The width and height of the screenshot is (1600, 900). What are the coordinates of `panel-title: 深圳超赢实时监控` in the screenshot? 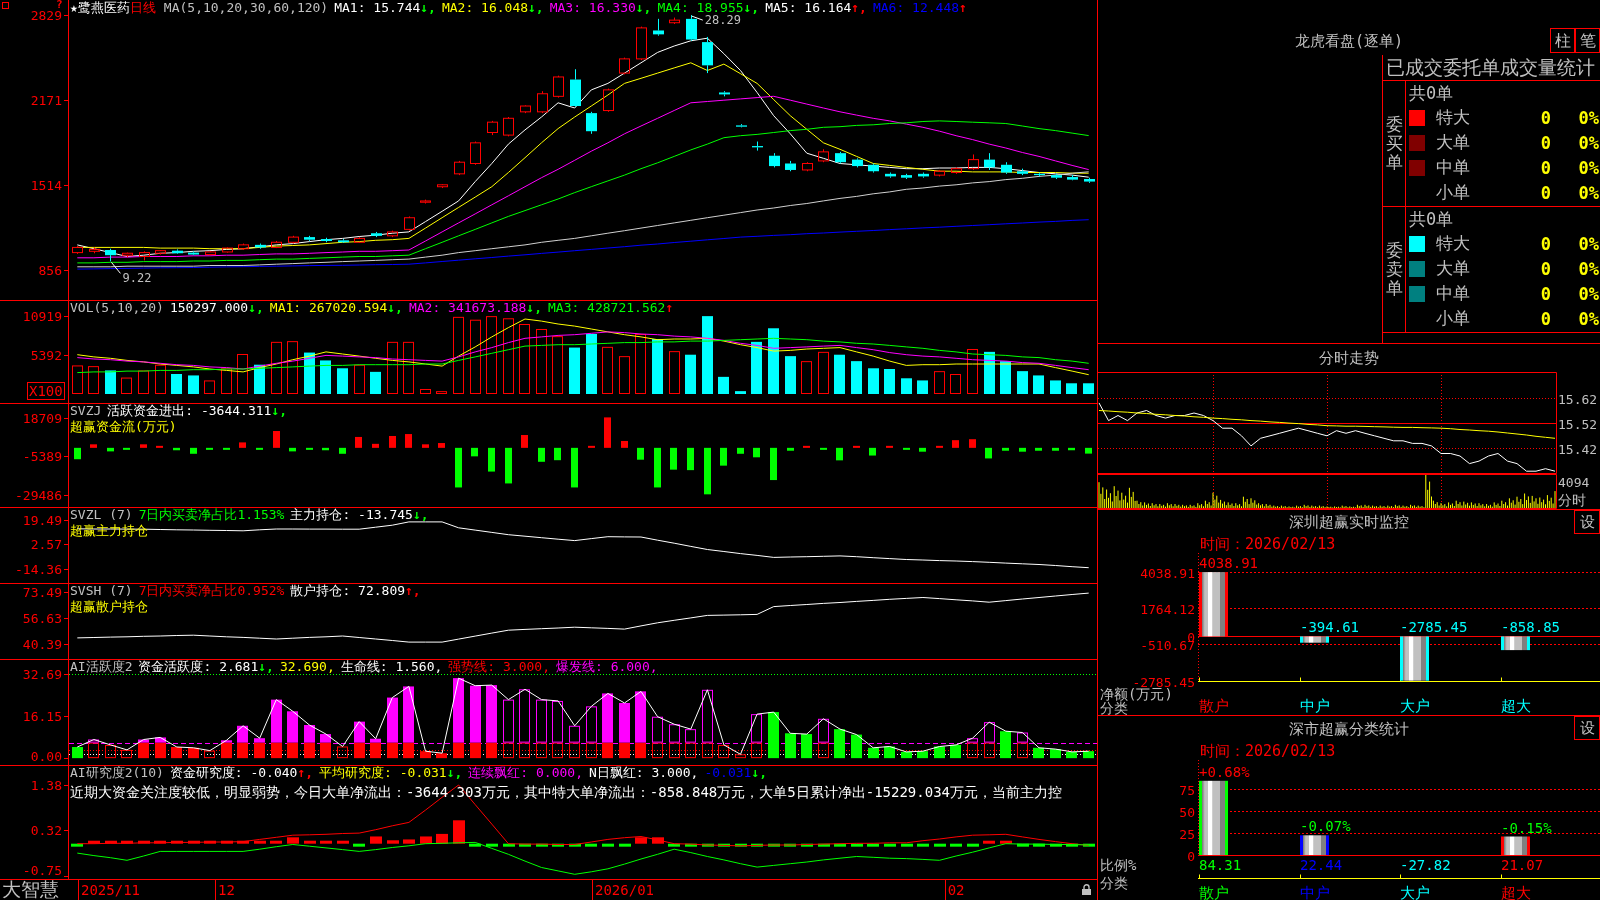 It's located at (1349, 522).